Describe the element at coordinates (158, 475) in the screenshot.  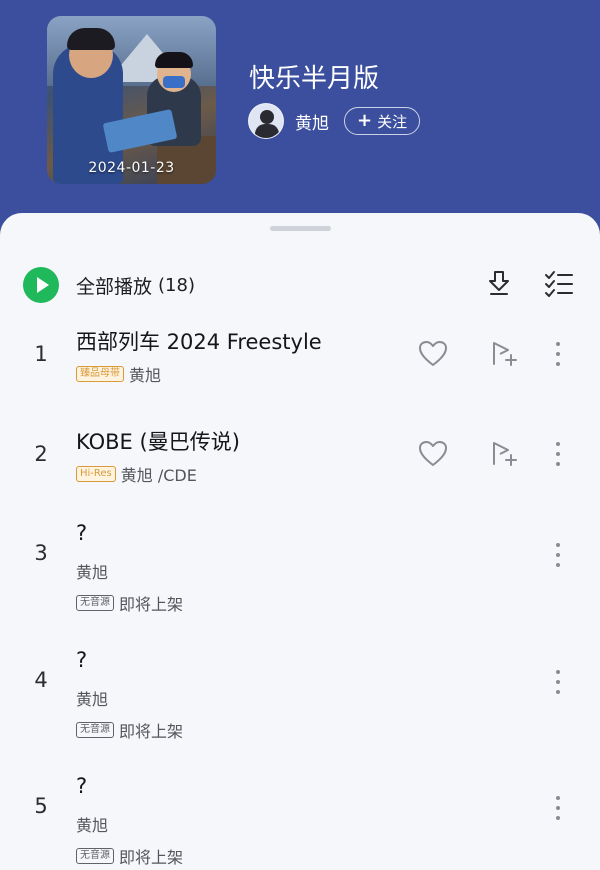
I see `song-artist: 黄旭 /CDE` at that location.